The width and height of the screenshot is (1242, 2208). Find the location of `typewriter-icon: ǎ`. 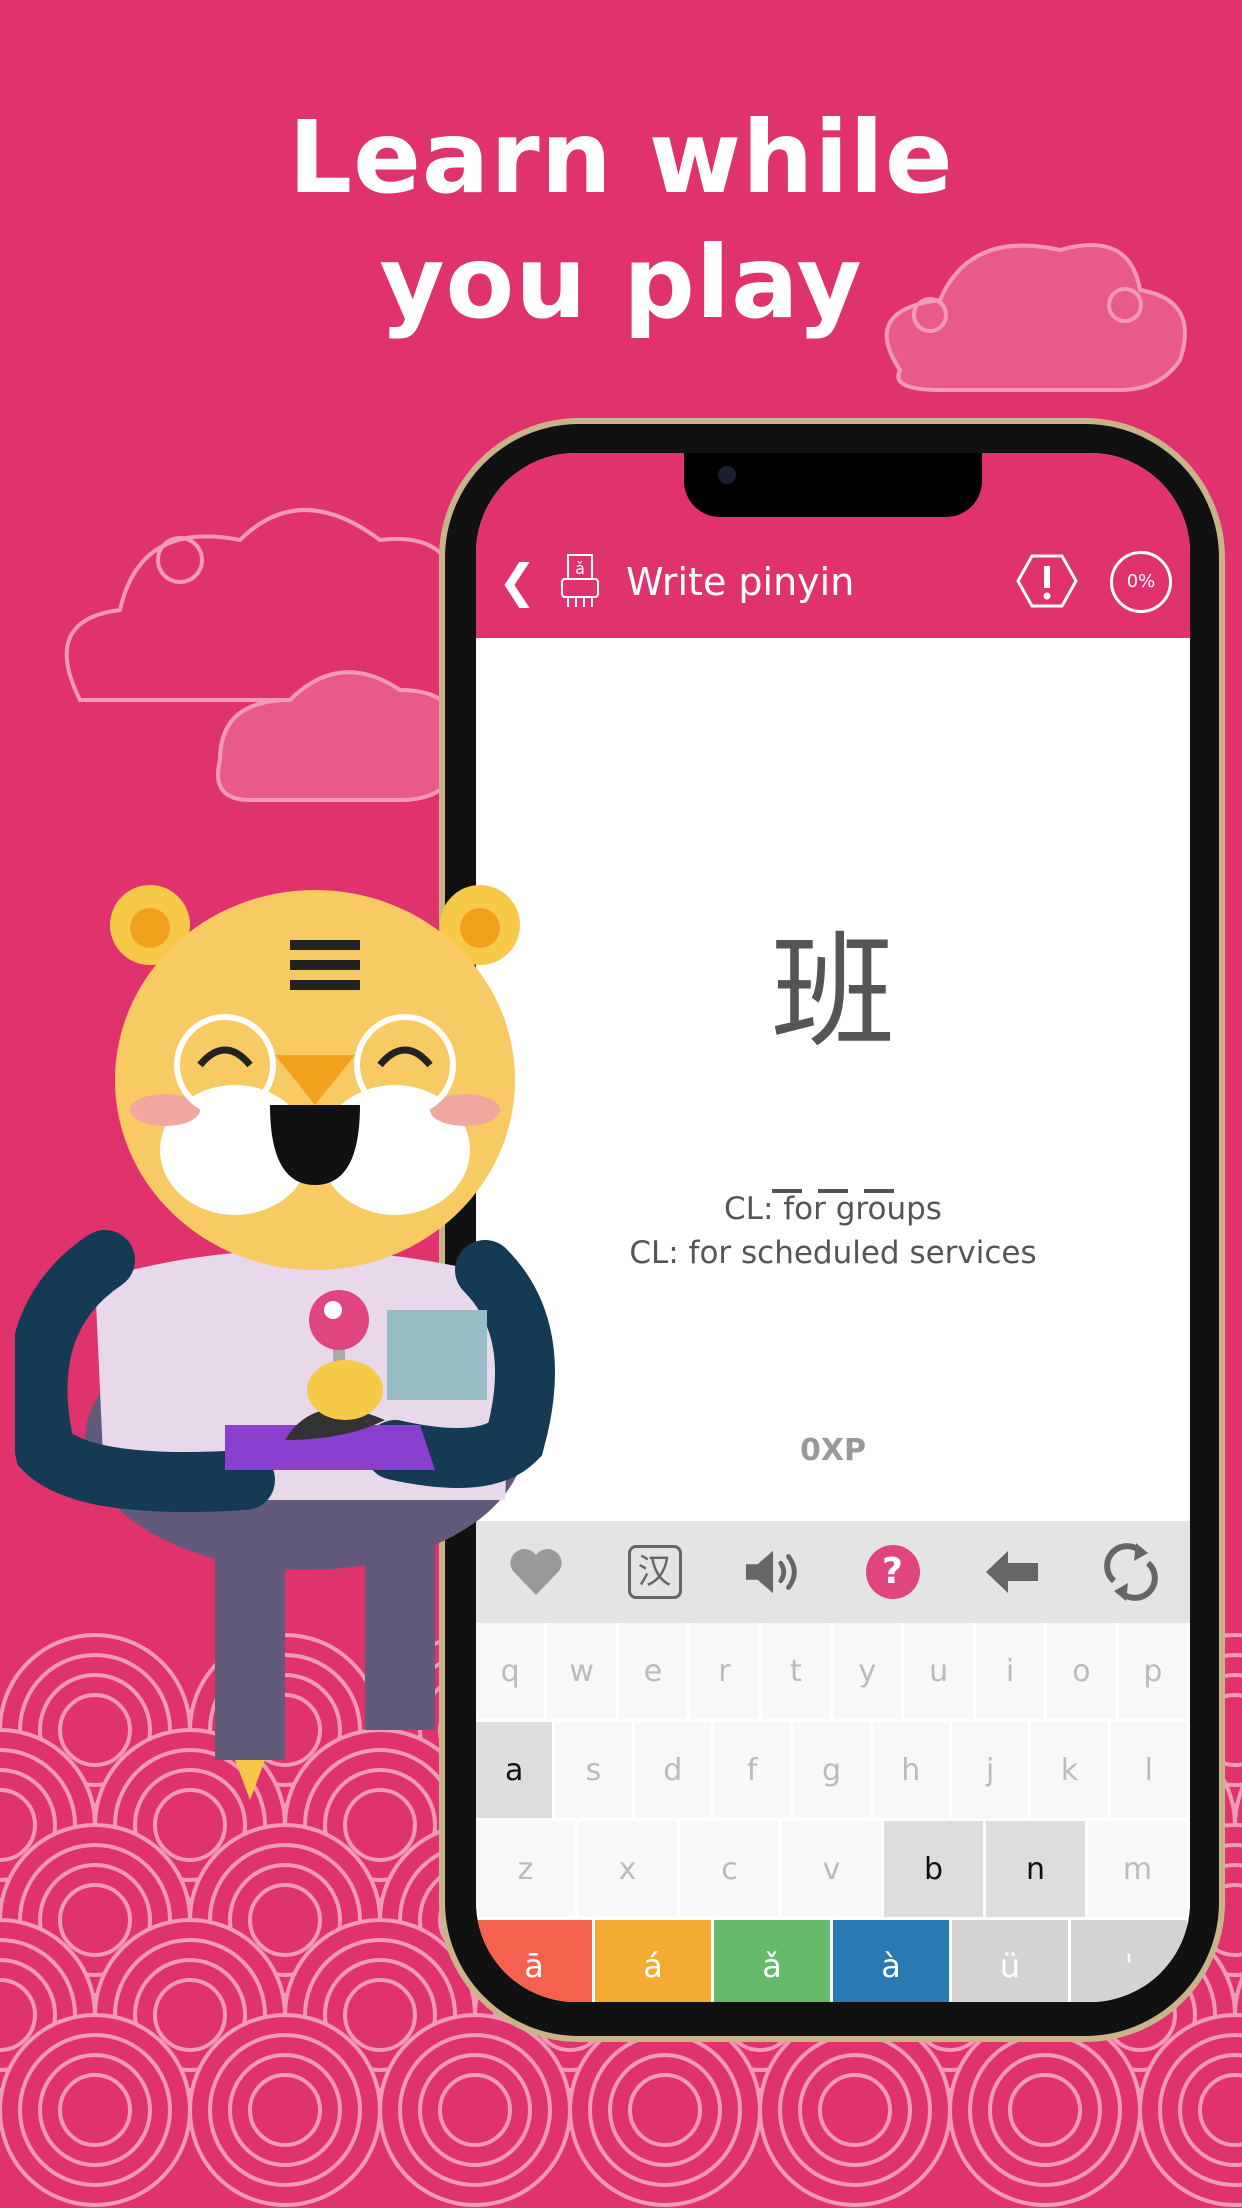

typewriter-icon: ǎ is located at coordinates (580, 580).